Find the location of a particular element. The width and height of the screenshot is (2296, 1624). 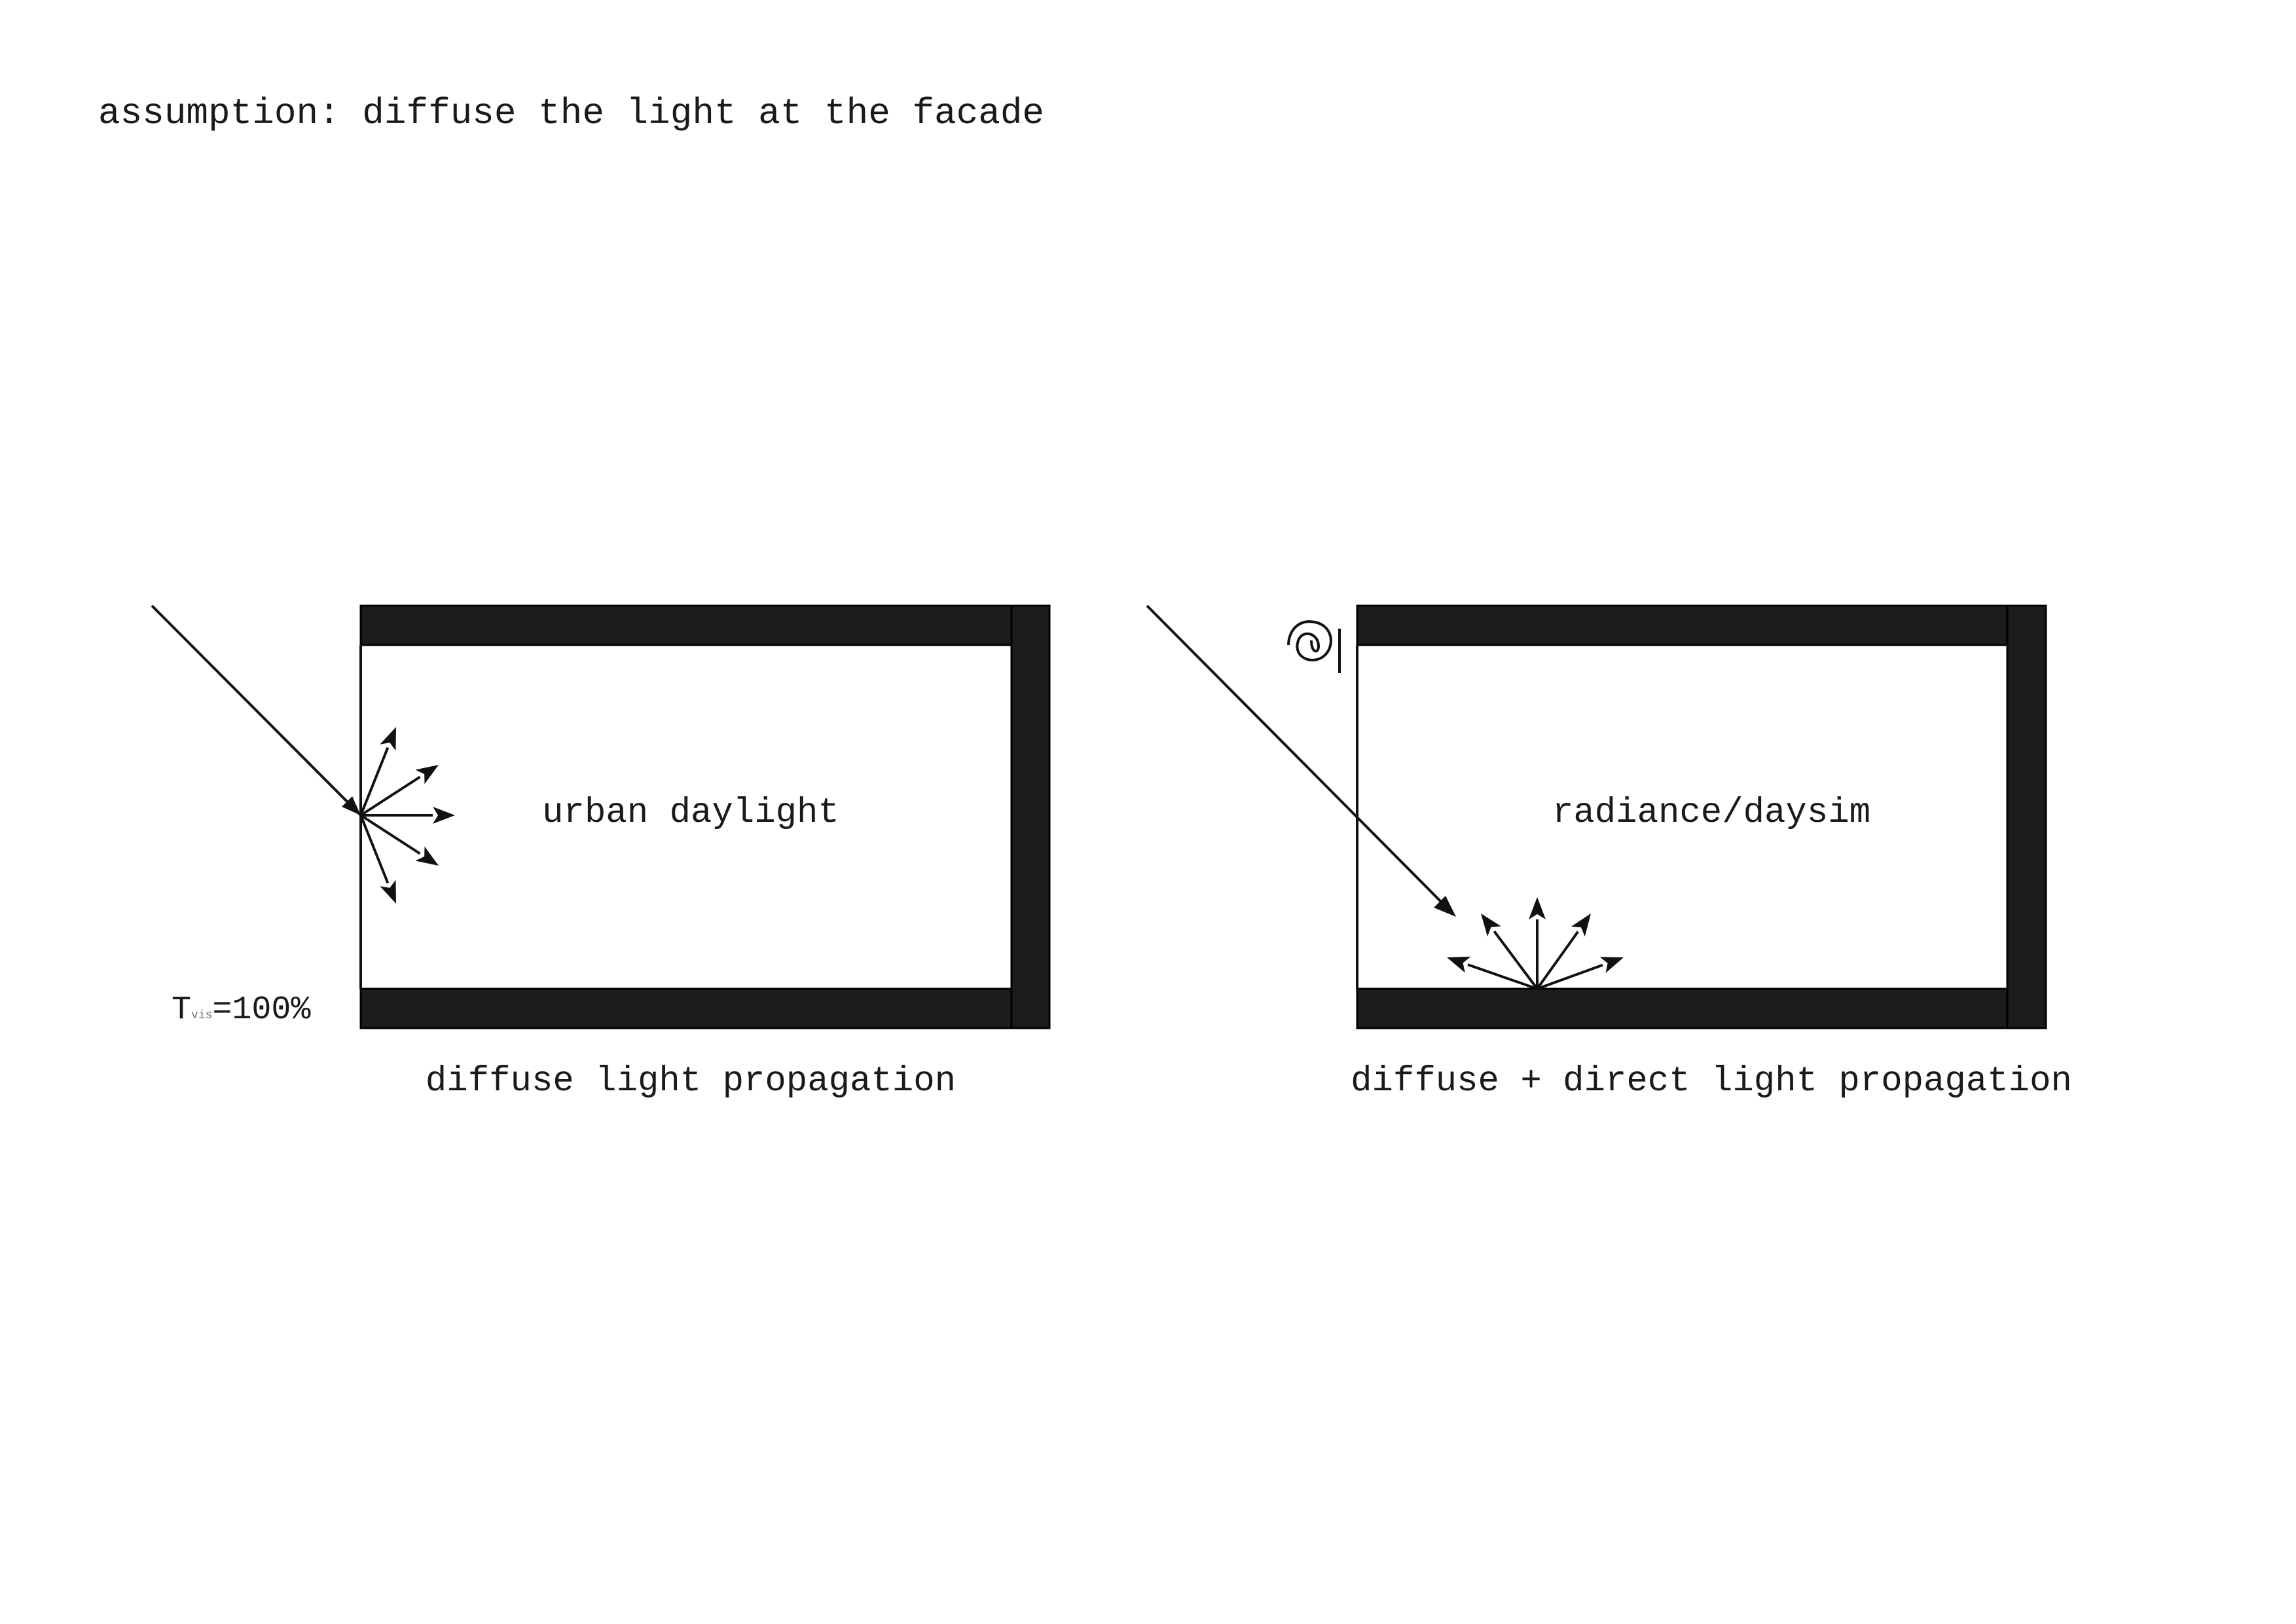

left-back-wall is located at coordinates (1030, 816).